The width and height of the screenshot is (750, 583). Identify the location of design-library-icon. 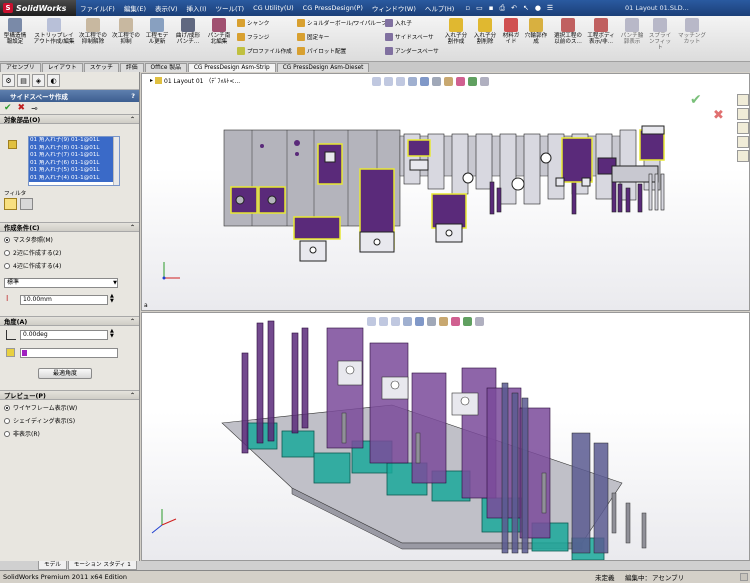
(743, 114).